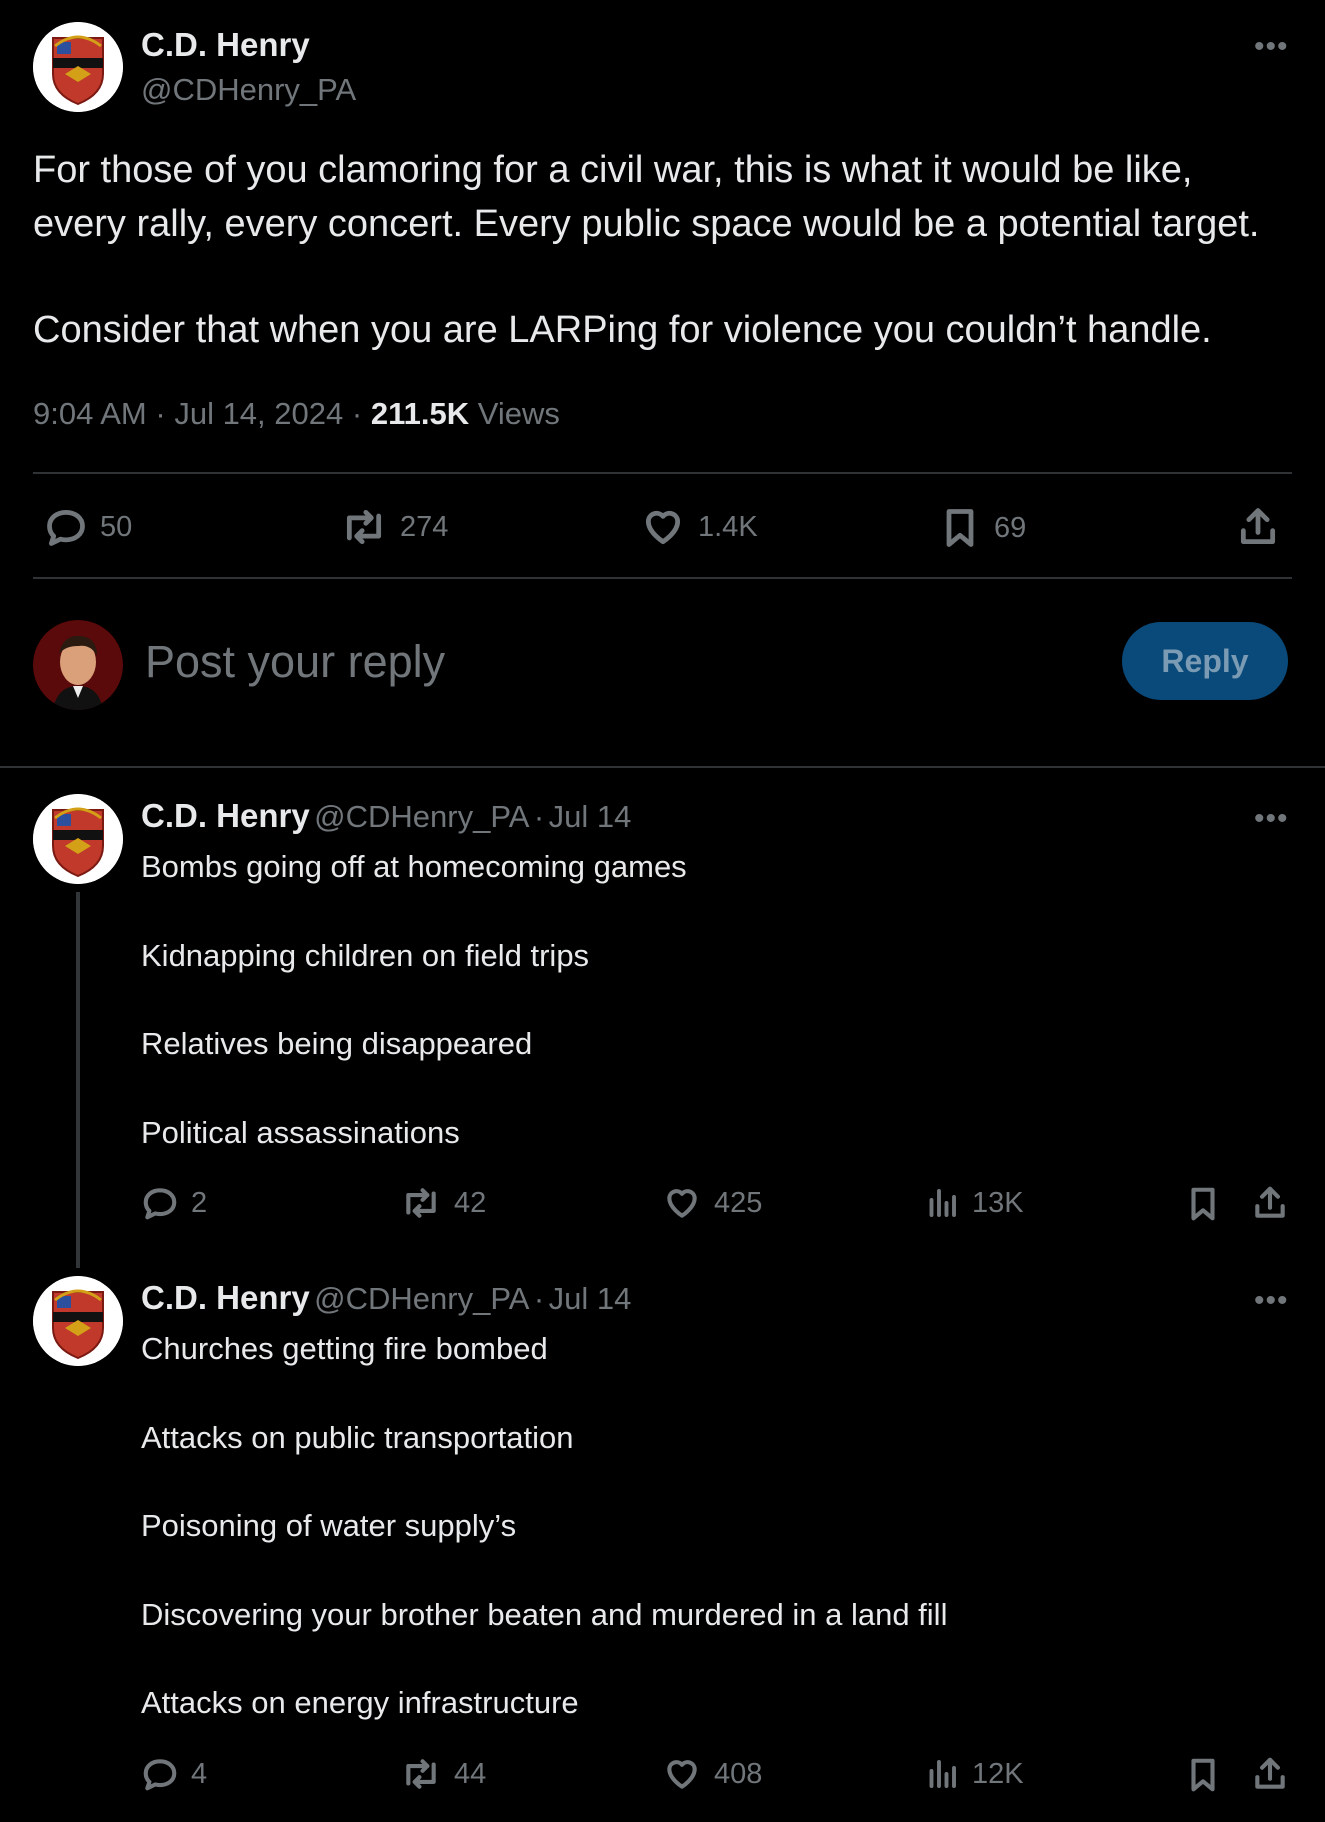  Describe the element at coordinates (424, 526) in the screenshot. I see `repost-count: 274` at that location.